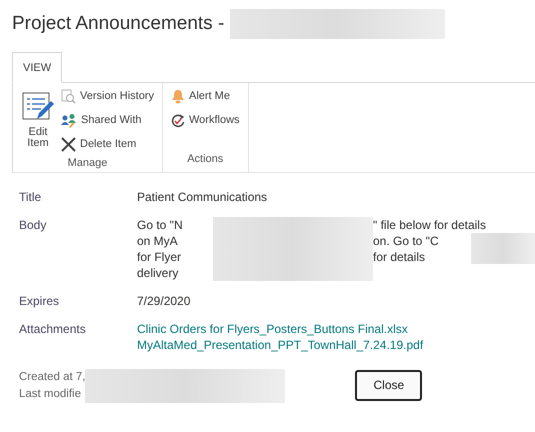 This screenshot has height=432, width=535. What do you see at coordinates (399, 256) in the screenshot?
I see `body-text: for details` at bounding box center [399, 256].